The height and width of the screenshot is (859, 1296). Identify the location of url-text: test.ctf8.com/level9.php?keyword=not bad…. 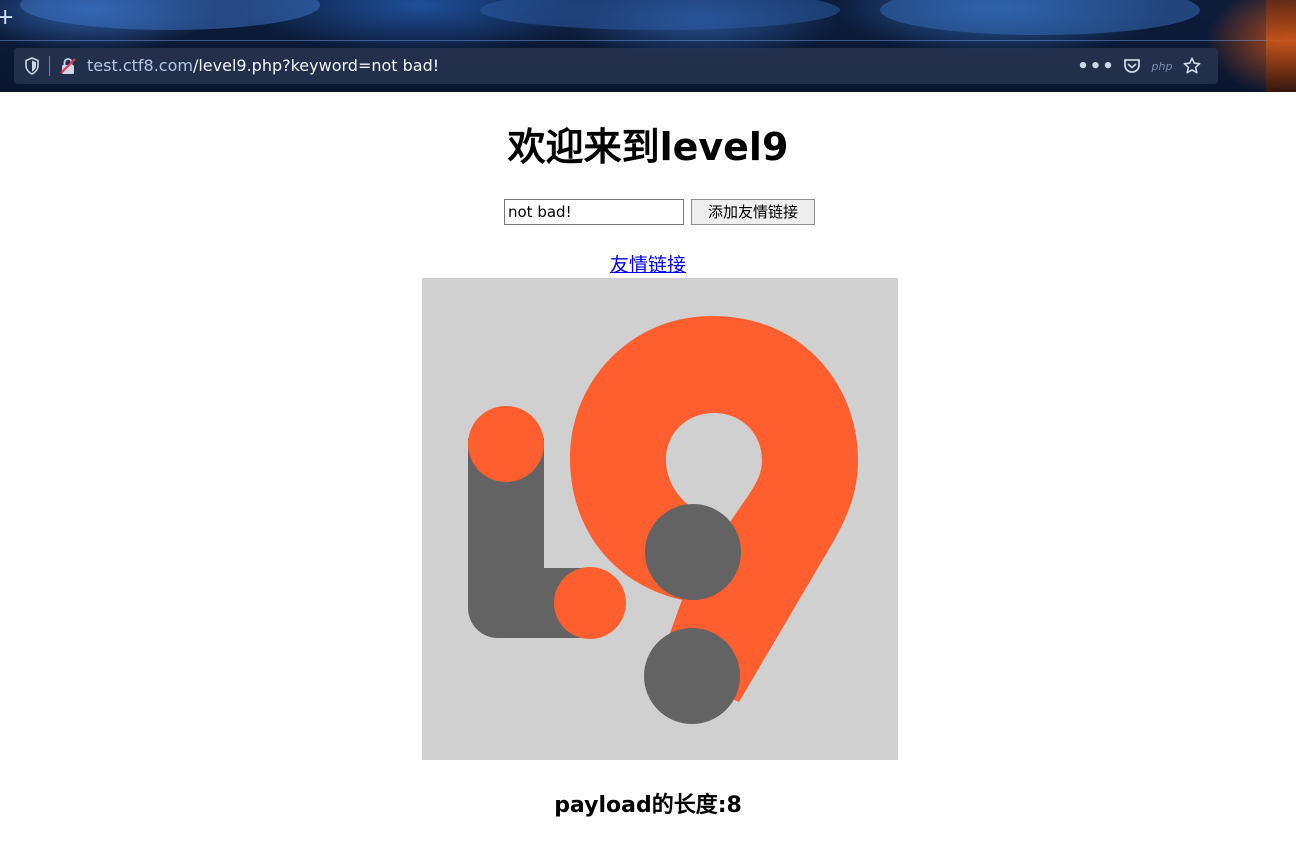
(263, 66).